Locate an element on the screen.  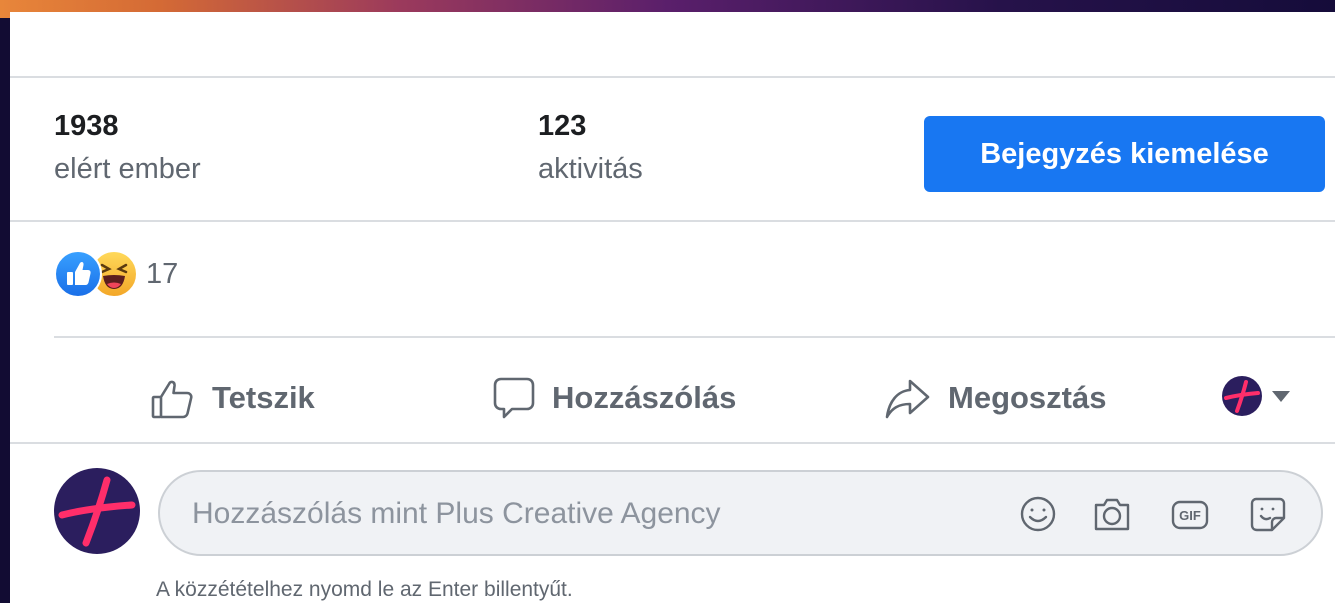
reaction-count: 17 is located at coordinates (162, 273).